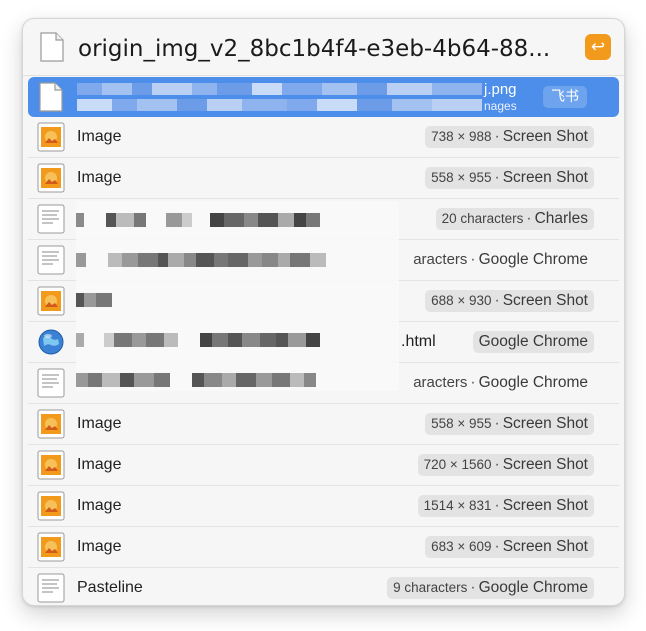 The image size is (646, 631). I want to click on item-meta: 683 × 609 · Screen Shot, so click(509, 547).